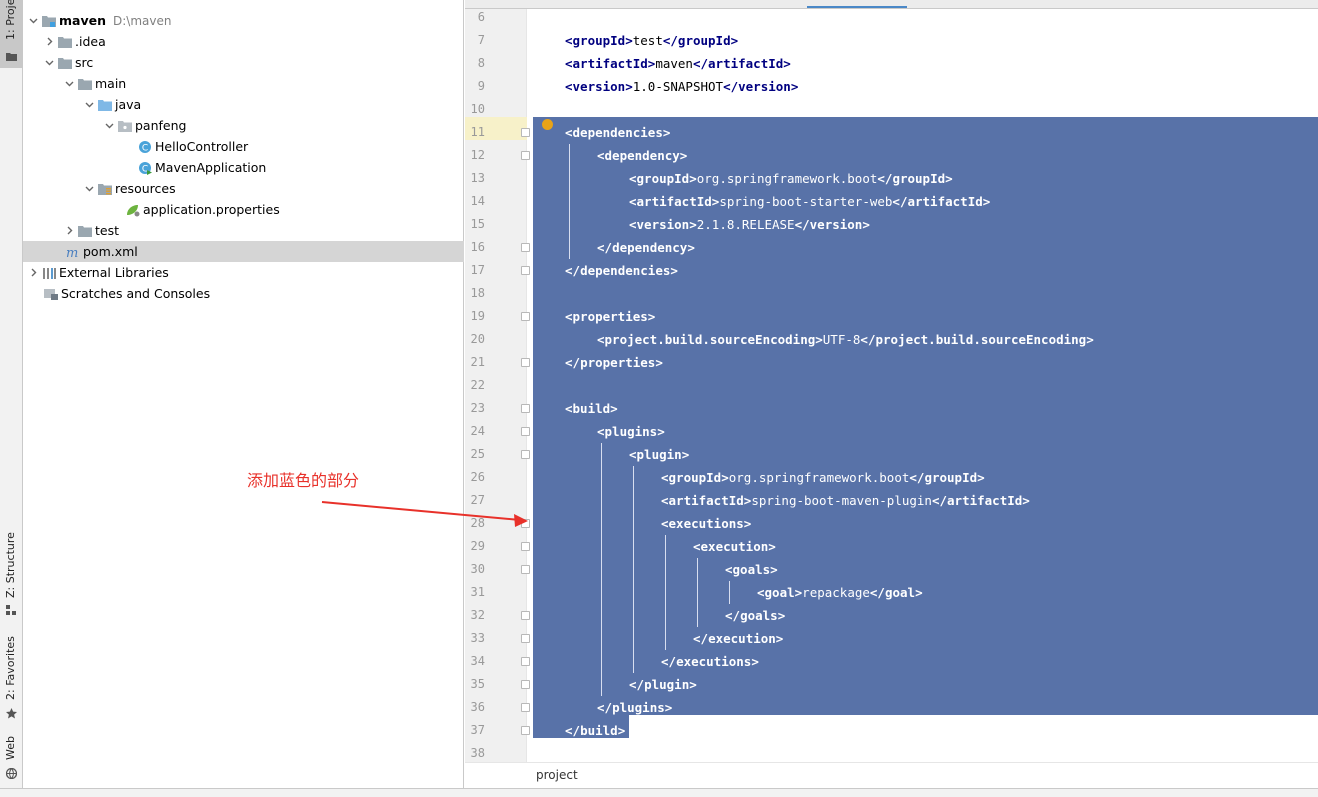  What do you see at coordinates (303, 480) in the screenshot?
I see `annotation-text: 添加蓝色的部分` at bounding box center [303, 480].